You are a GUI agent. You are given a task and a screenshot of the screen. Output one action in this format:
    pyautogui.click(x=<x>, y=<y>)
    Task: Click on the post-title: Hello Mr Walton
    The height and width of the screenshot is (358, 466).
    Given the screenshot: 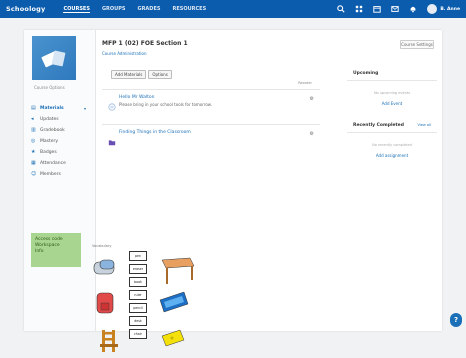 What is the action you would take?
    pyautogui.click(x=137, y=97)
    